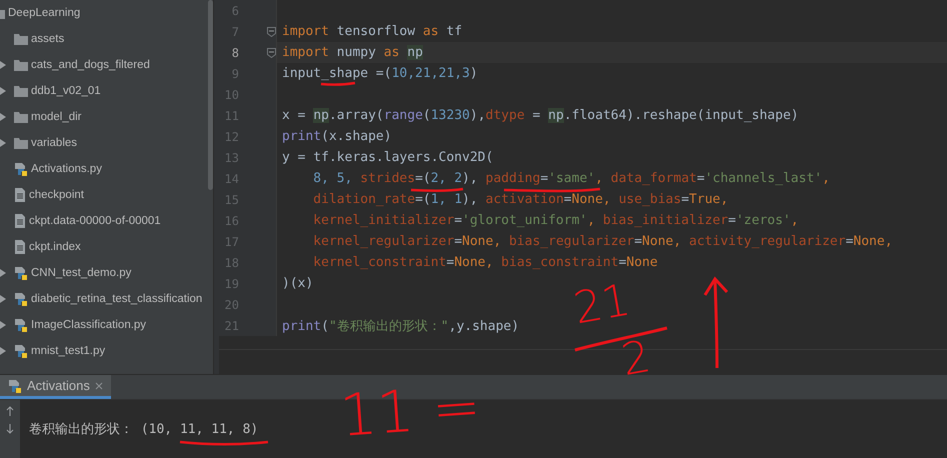  I want to click on console-output: 卷积输出的形状： (10, 11, 11, 8), so click(143, 429).